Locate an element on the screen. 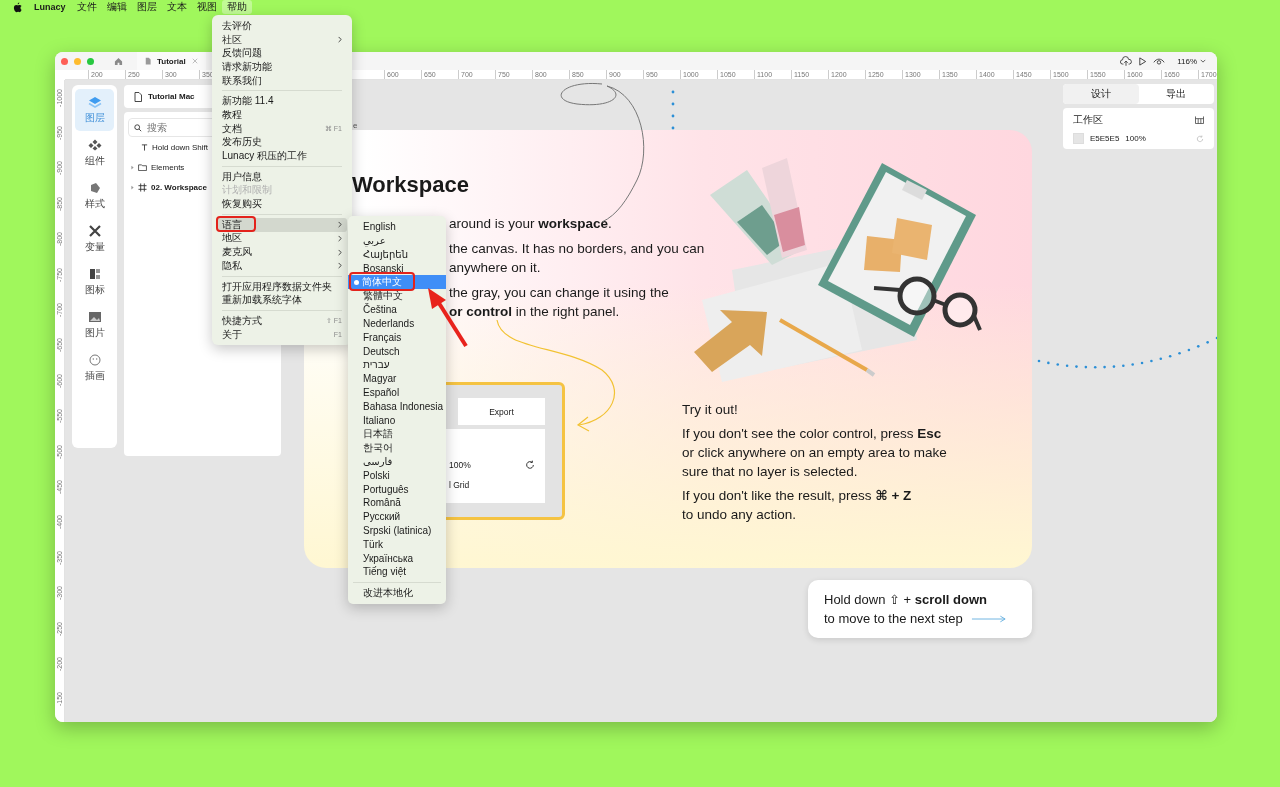 The height and width of the screenshot is (787, 1280). intro-paragraph: the gray, you can change it using the or control in the right panel. is located at coordinates (559, 302).